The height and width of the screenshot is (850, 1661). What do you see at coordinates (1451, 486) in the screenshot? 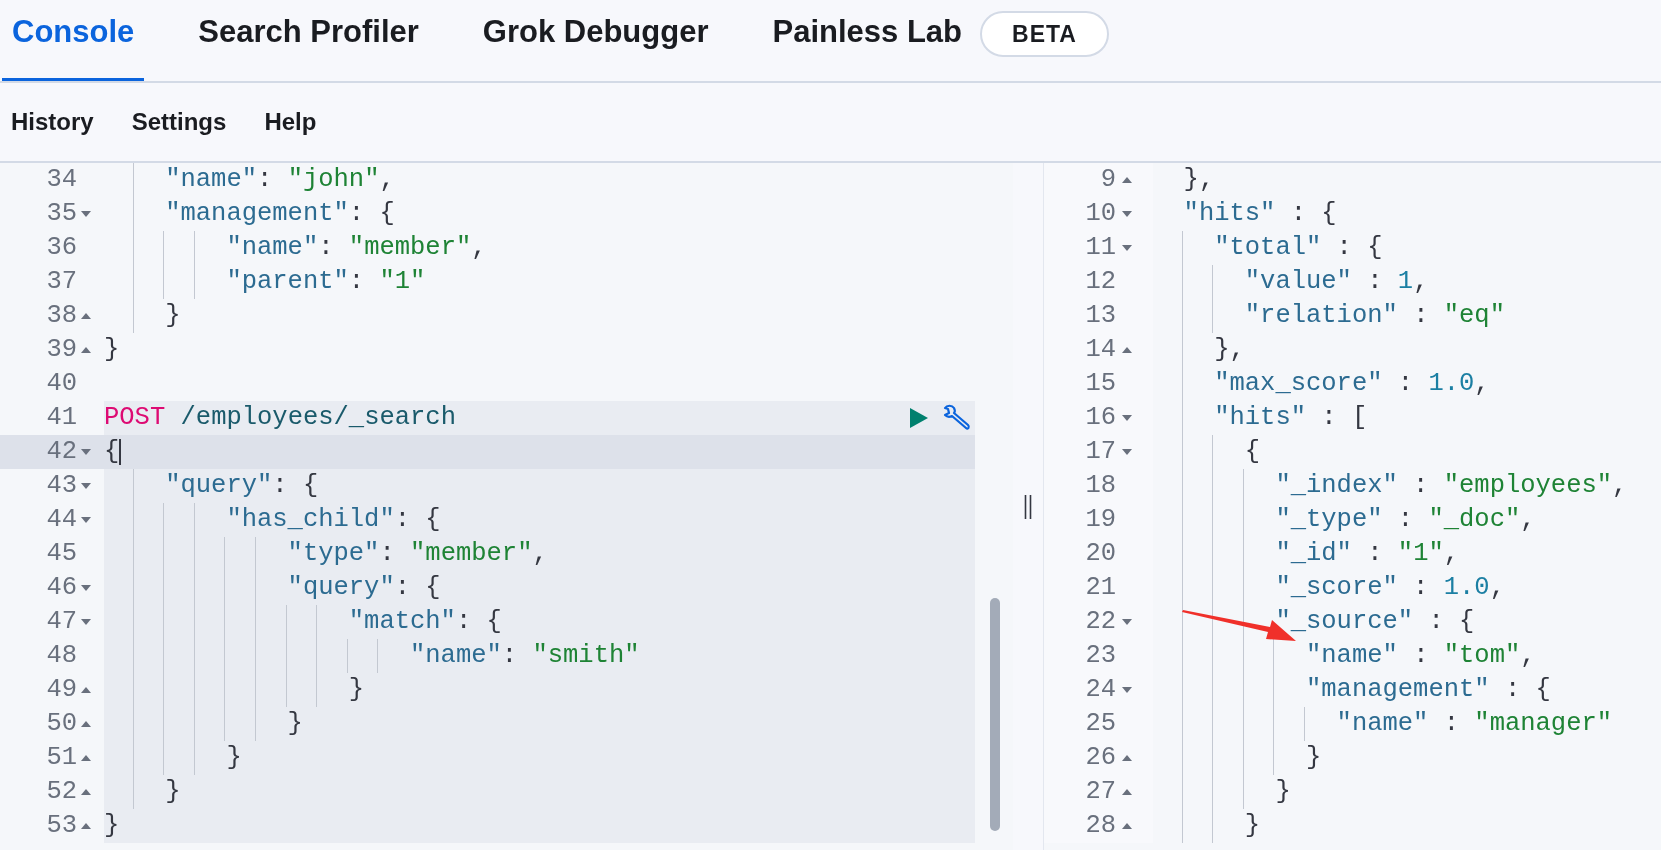
I see `code-line: "_index" : "employees",` at bounding box center [1451, 486].